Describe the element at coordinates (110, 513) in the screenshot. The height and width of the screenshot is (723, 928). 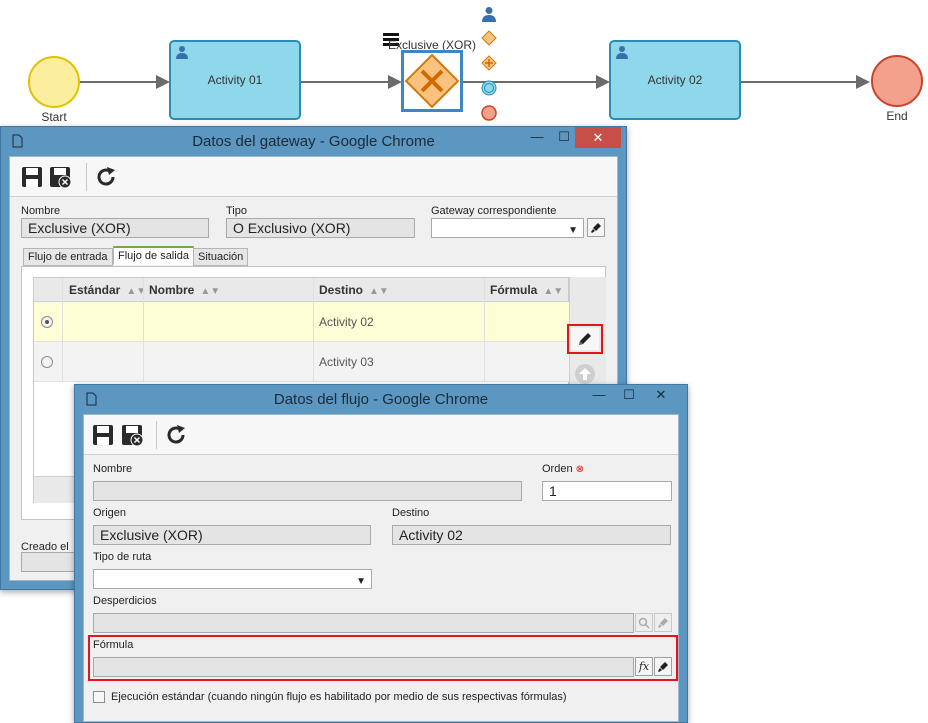
I see `origen-label: Origen` at that location.